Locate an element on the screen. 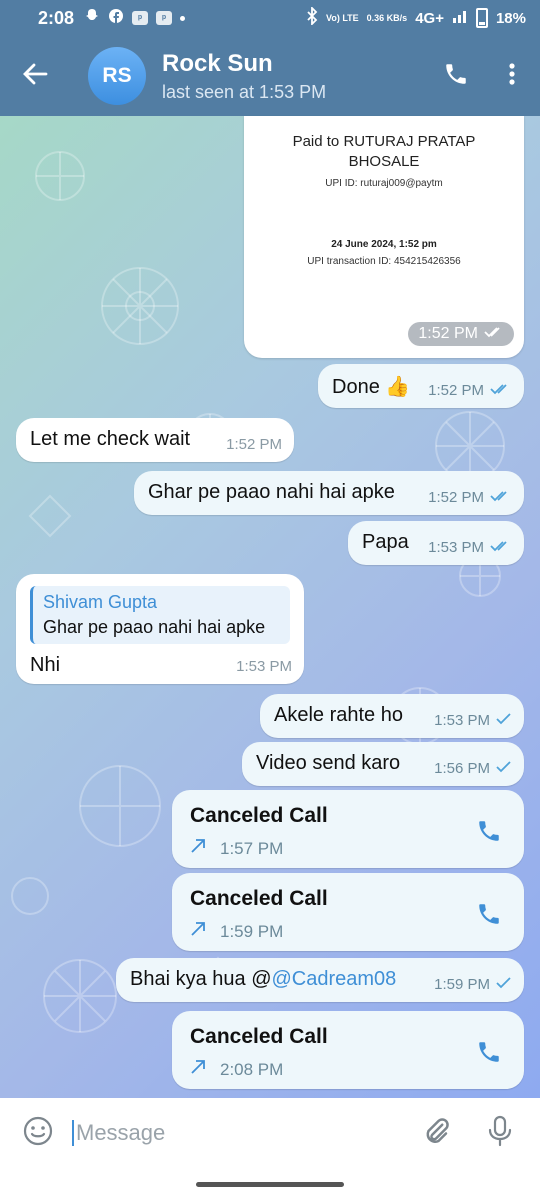 The height and width of the screenshot is (1200, 540). message-text: Done 👍 is located at coordinates (371, 387).